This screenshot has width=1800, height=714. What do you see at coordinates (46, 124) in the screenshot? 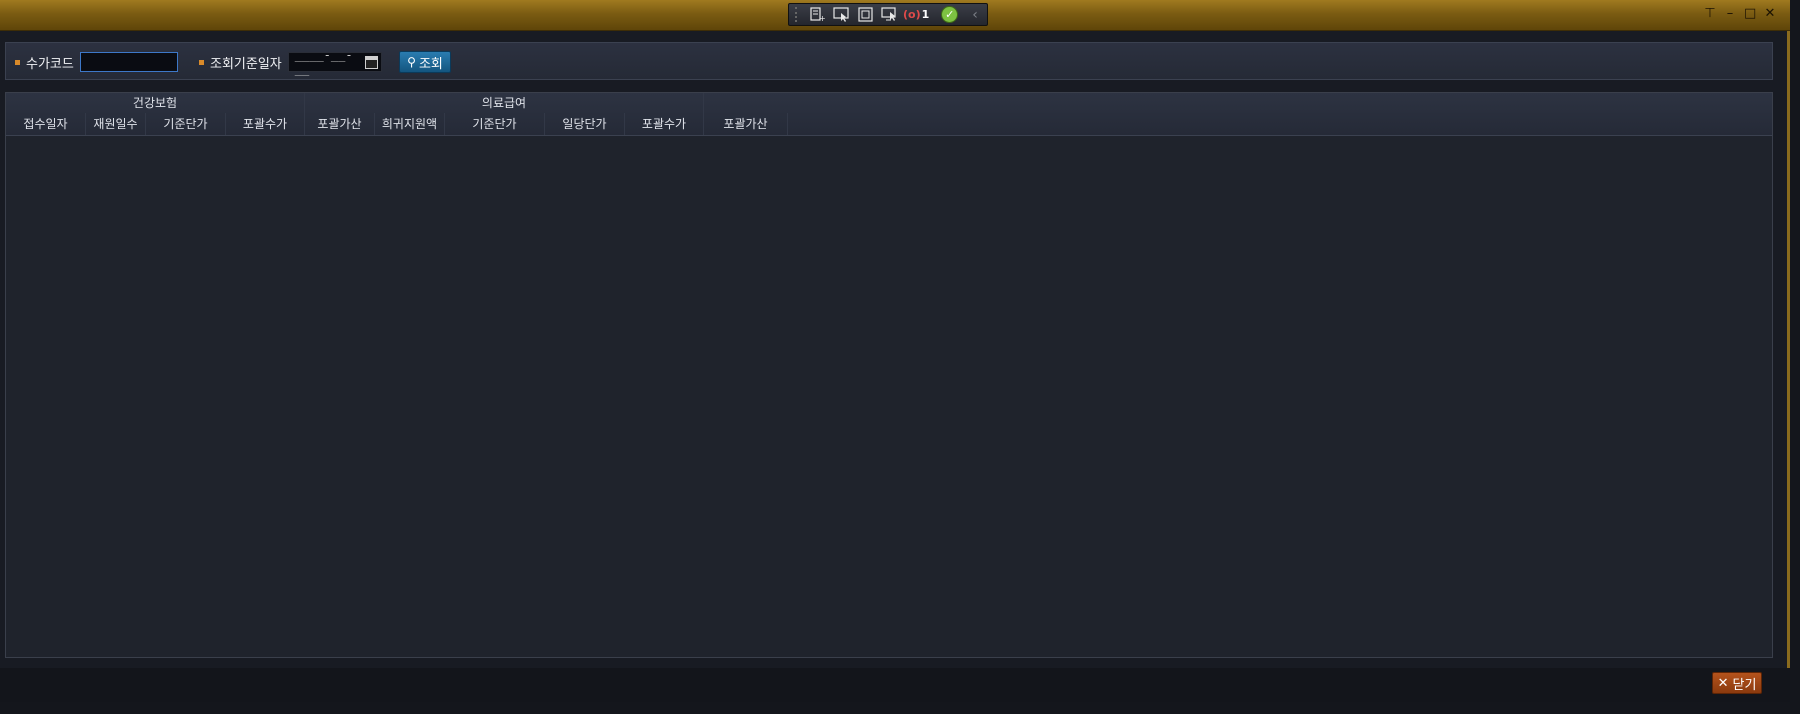
I see `col-header: 접수일자` at bounding box center [46, 124].